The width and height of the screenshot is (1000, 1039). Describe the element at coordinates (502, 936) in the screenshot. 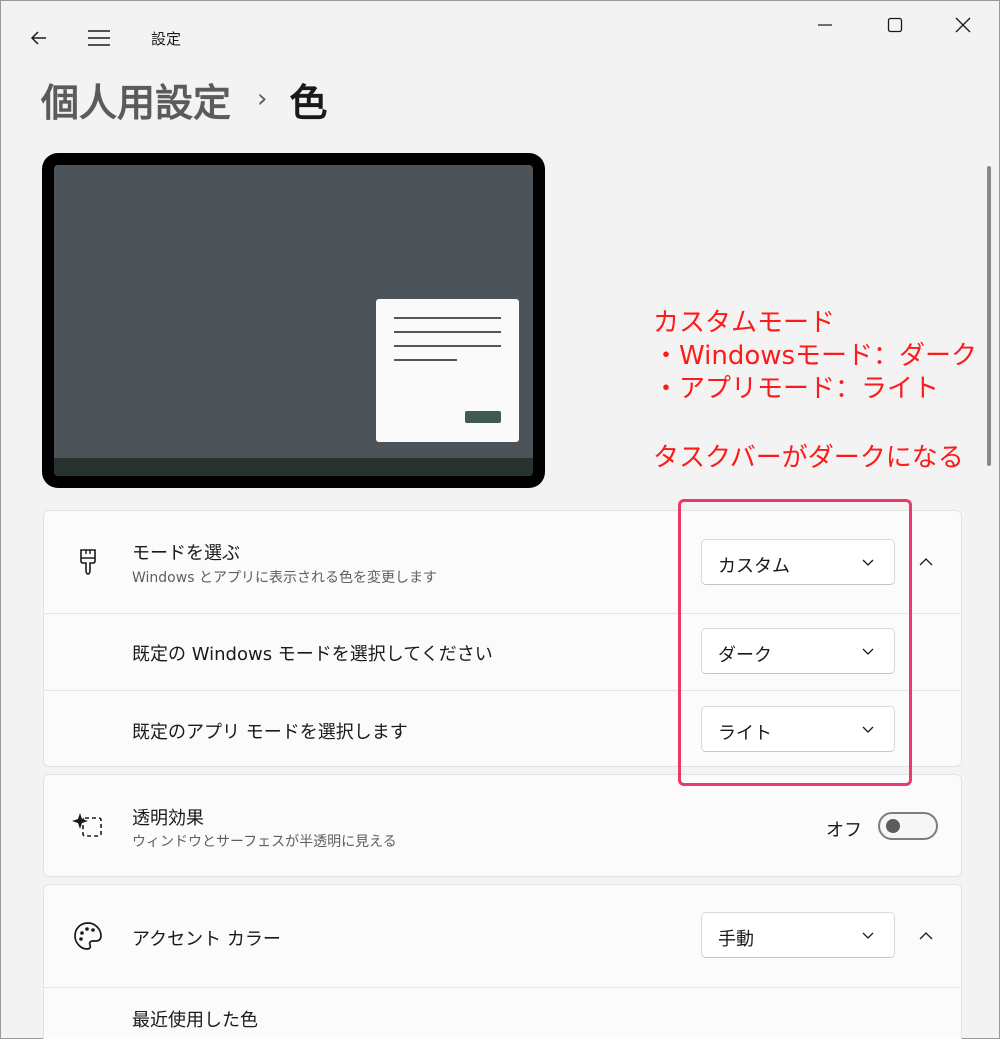

I see `accent-row: アクセント カラー 手動` at that location.